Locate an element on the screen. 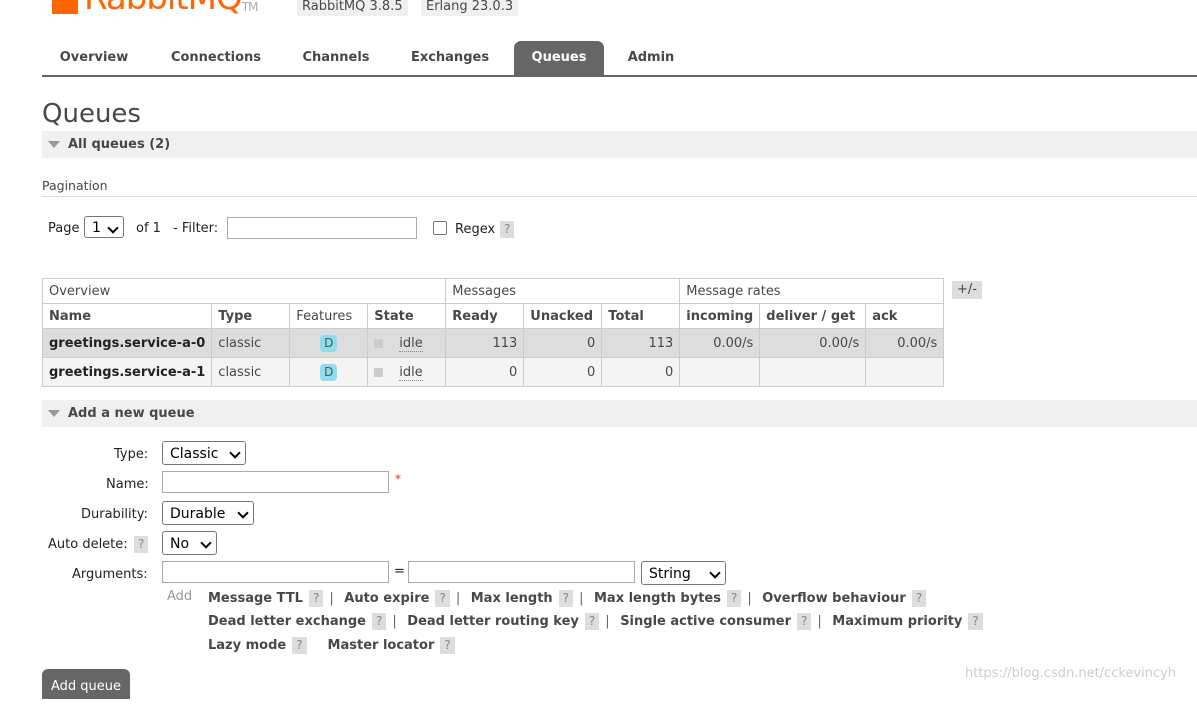  erlang-version-badge: Erlang 23.0.3 is located at coordinates (470, 8).